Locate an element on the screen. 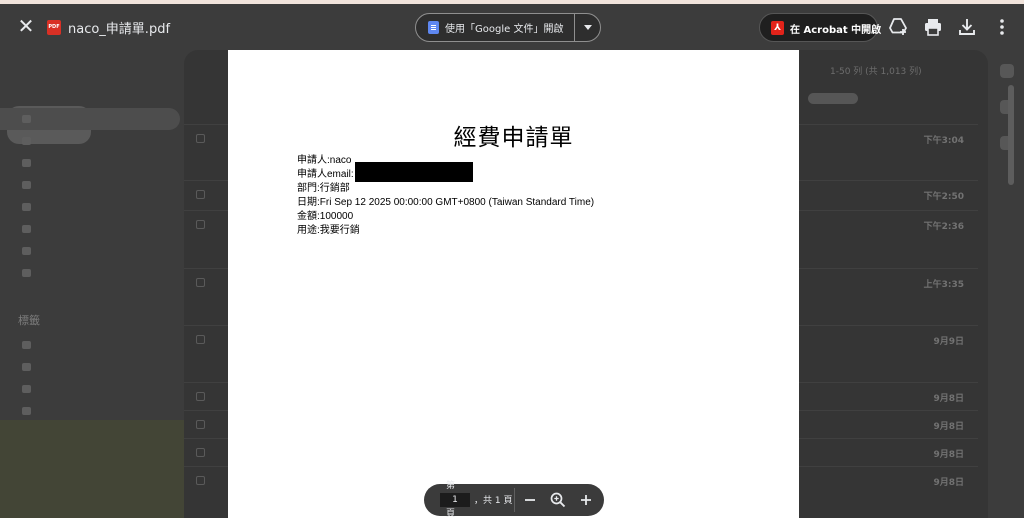 The image size is (1024, 518). acrobat-icon: ⅄ is located at coordinates (777, 28).